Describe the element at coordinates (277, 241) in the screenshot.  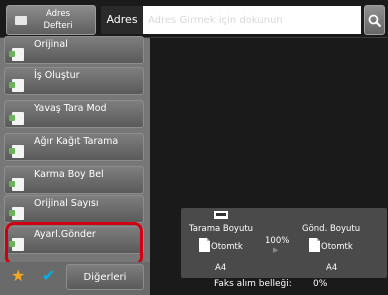
I see `ratio-value: 100%` at that location.